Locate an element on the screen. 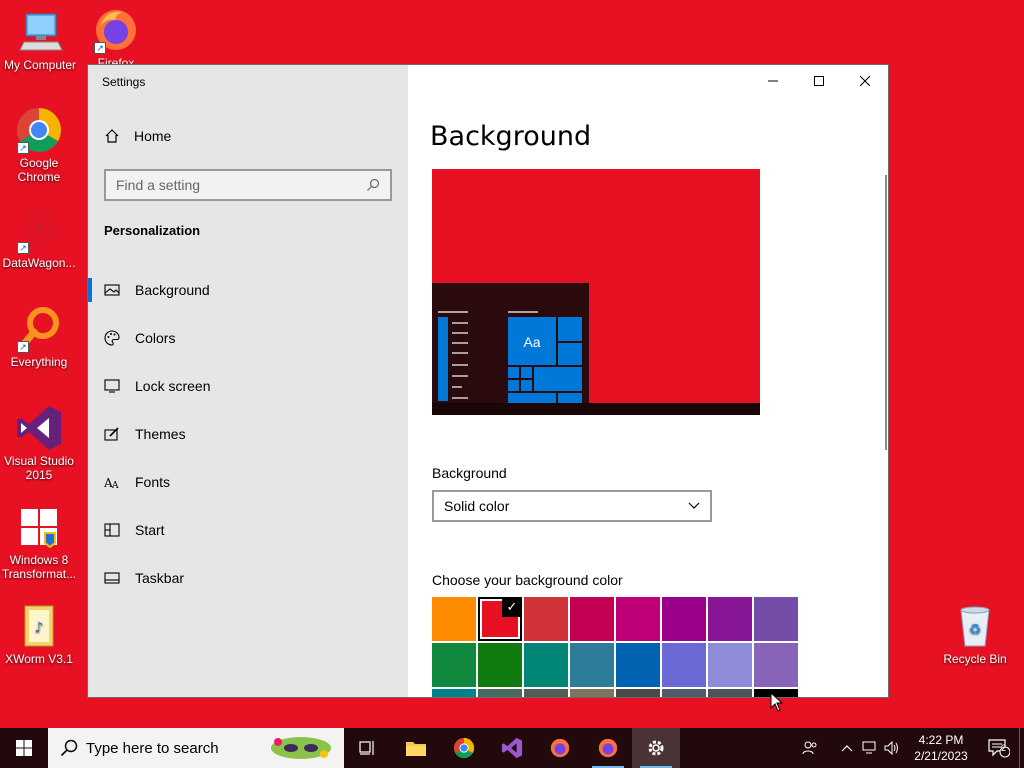  sidebar-item-themes: Themes is located at coordinates (248, 434).